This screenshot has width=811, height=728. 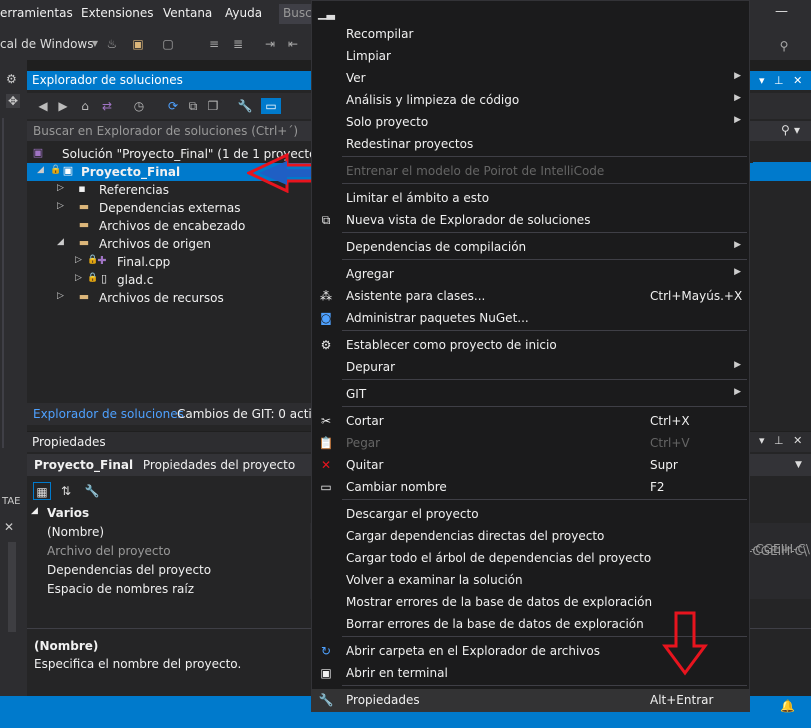 What do you see at coordinates (82, 188) in the screenshot?
I see `references-icon: ▪` at bounding box center [82, 188].